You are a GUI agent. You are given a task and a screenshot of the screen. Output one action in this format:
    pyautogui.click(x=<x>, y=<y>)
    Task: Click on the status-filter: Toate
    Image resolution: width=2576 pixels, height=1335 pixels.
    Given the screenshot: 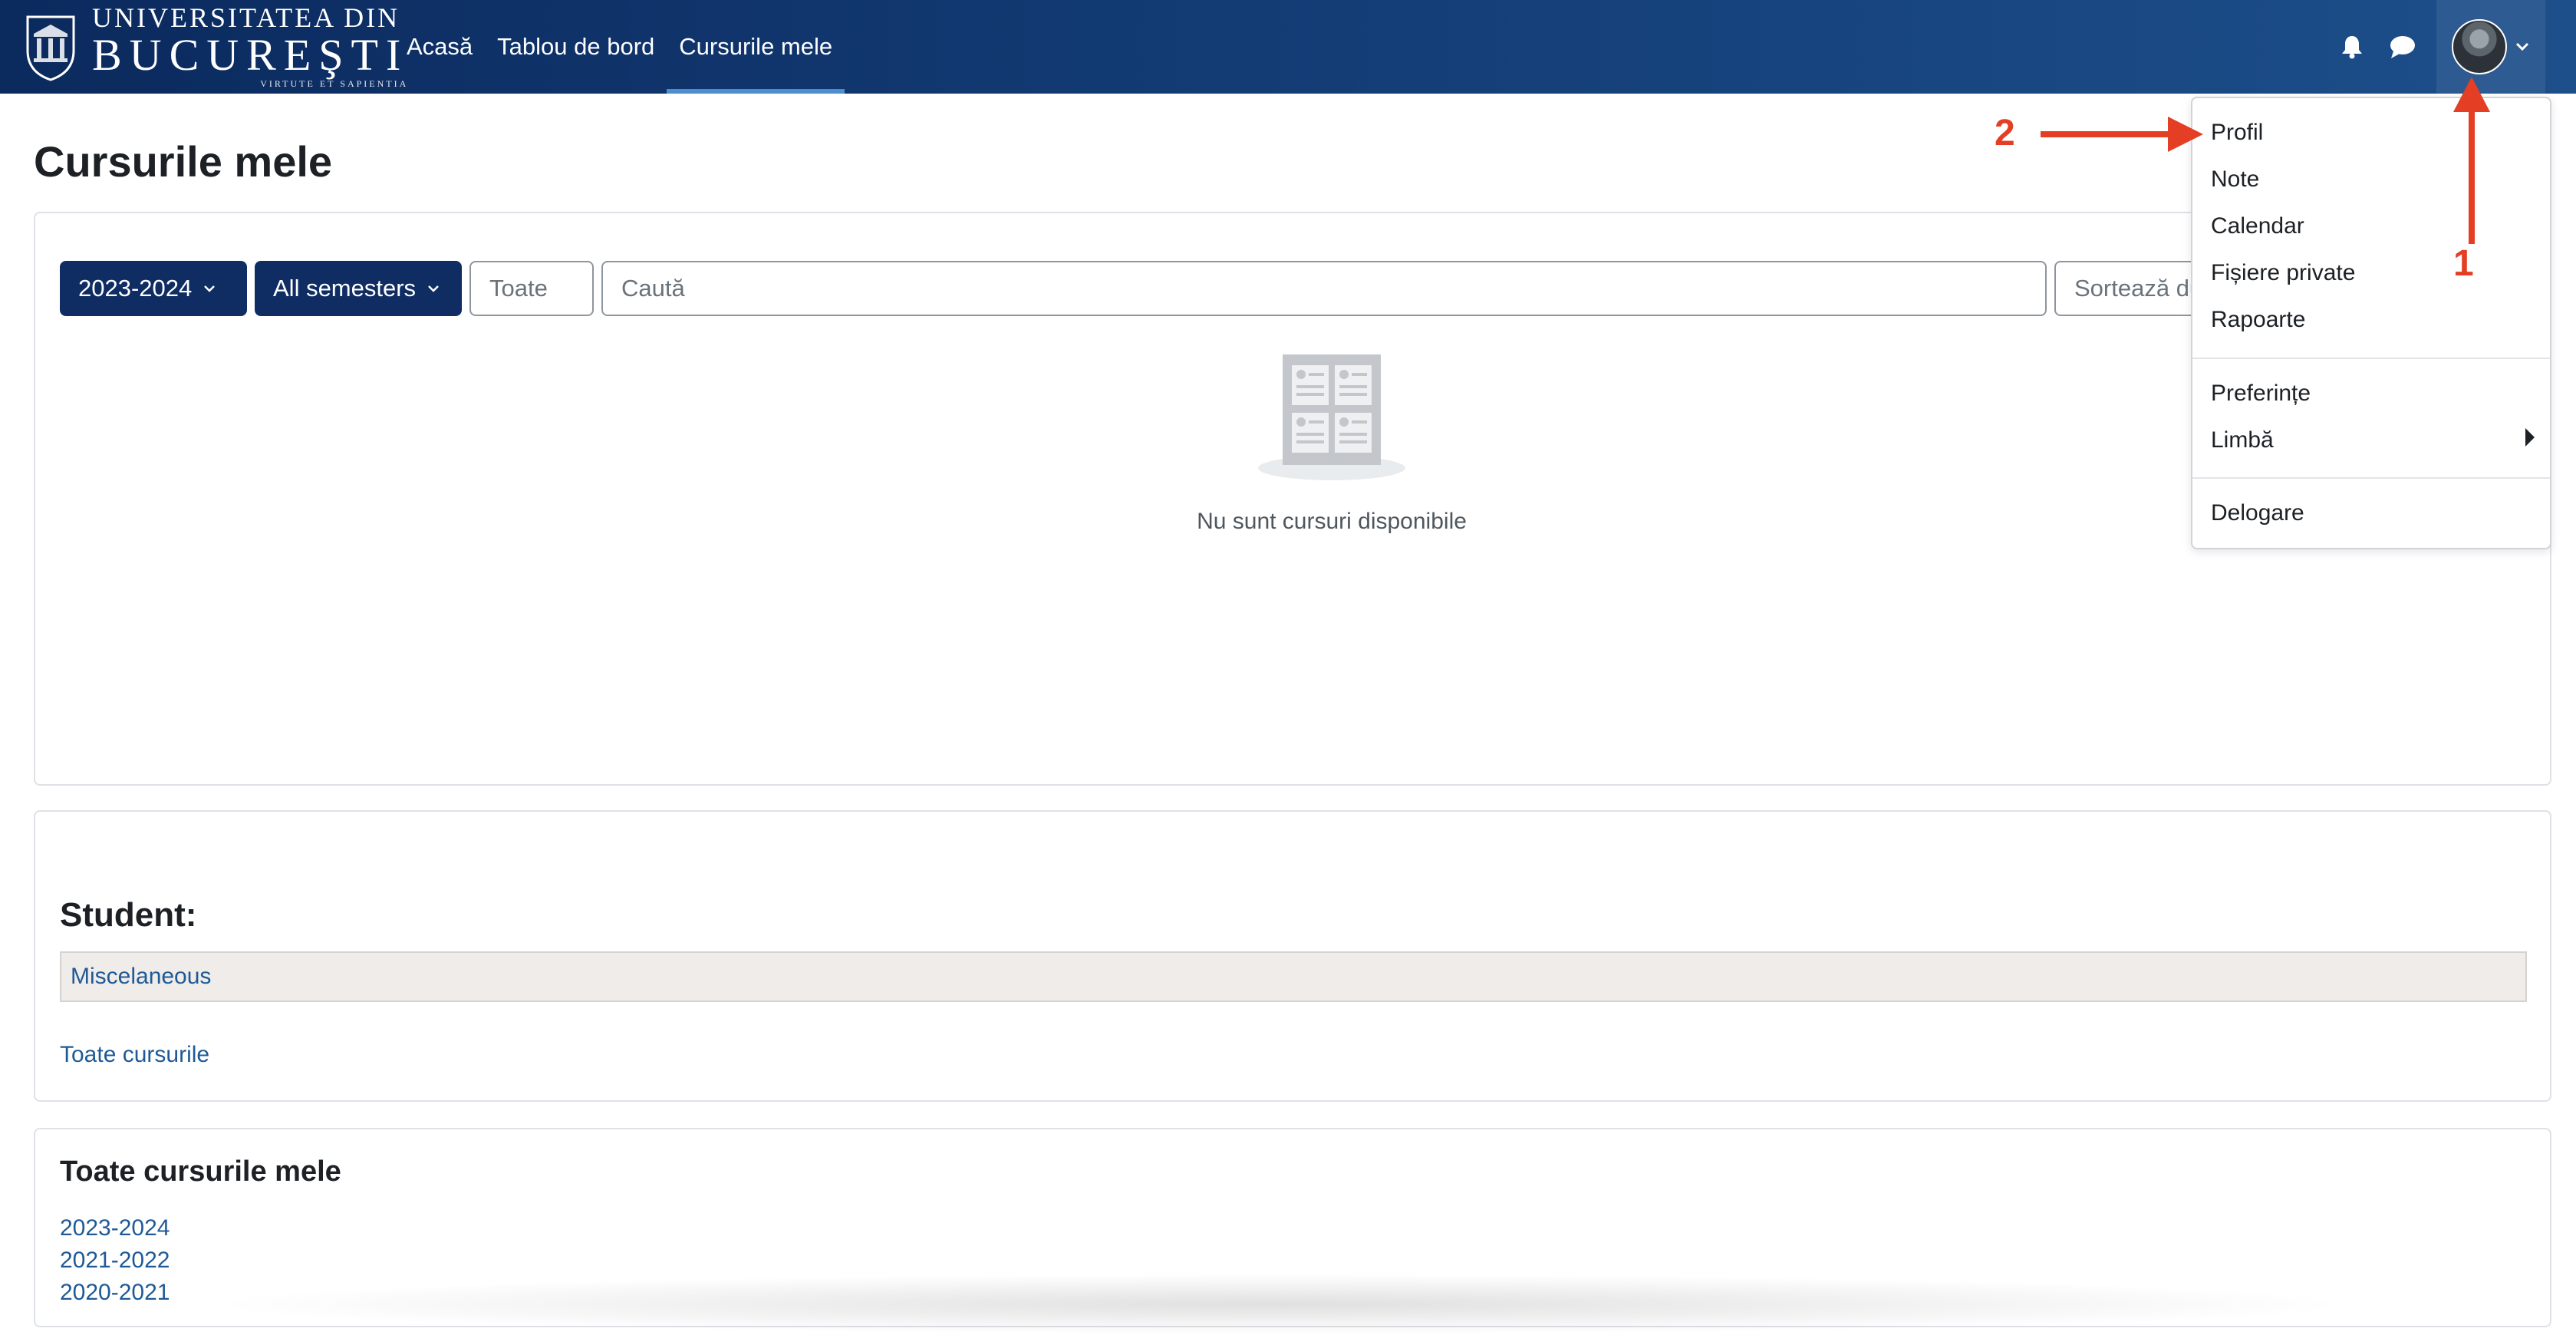 What is the action you would take?
    pyautogui.click(x=531, y=288)
    